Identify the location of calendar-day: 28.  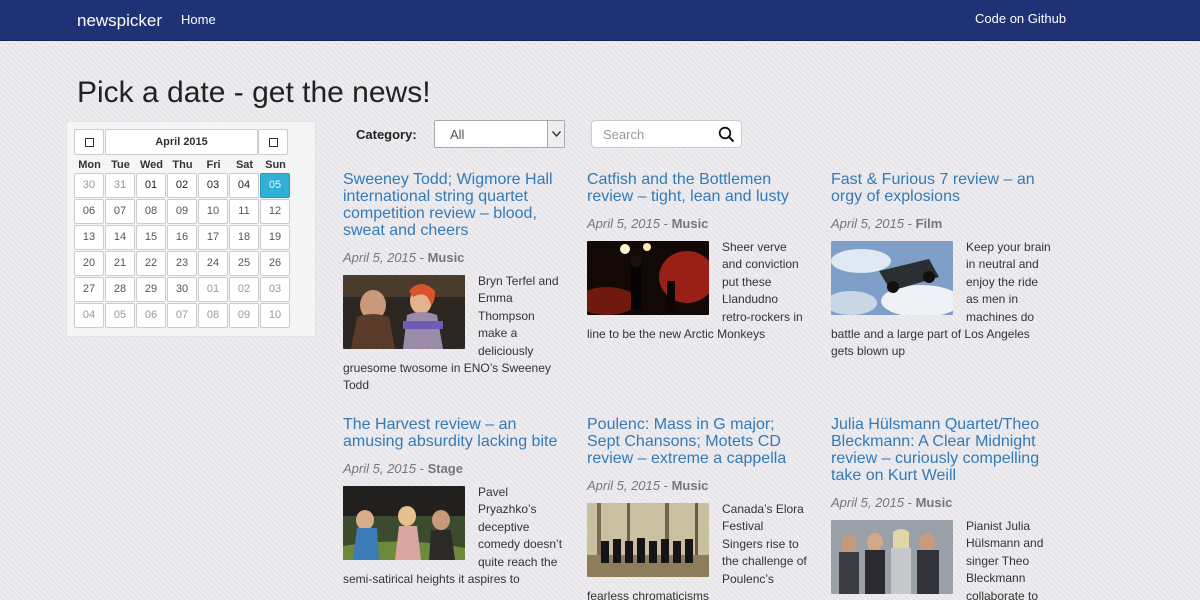
(120, 289).